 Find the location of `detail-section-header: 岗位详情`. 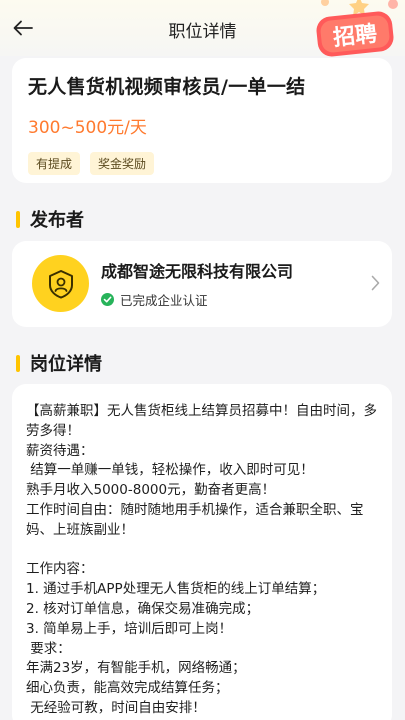

detail-section-header: 岗位详情 is located at coordinates (59, 363).